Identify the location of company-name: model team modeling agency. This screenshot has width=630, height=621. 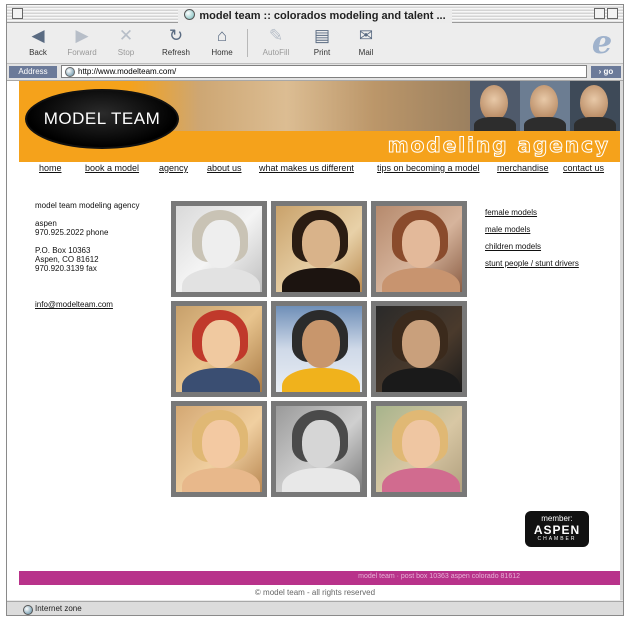
(87, 205).